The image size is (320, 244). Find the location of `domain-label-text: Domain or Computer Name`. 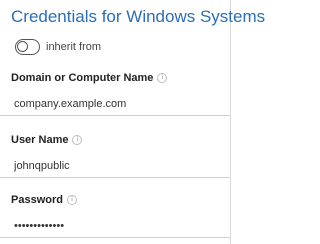

domain-label-text: Domain or Computer Name is located at coordinates (82, 78).